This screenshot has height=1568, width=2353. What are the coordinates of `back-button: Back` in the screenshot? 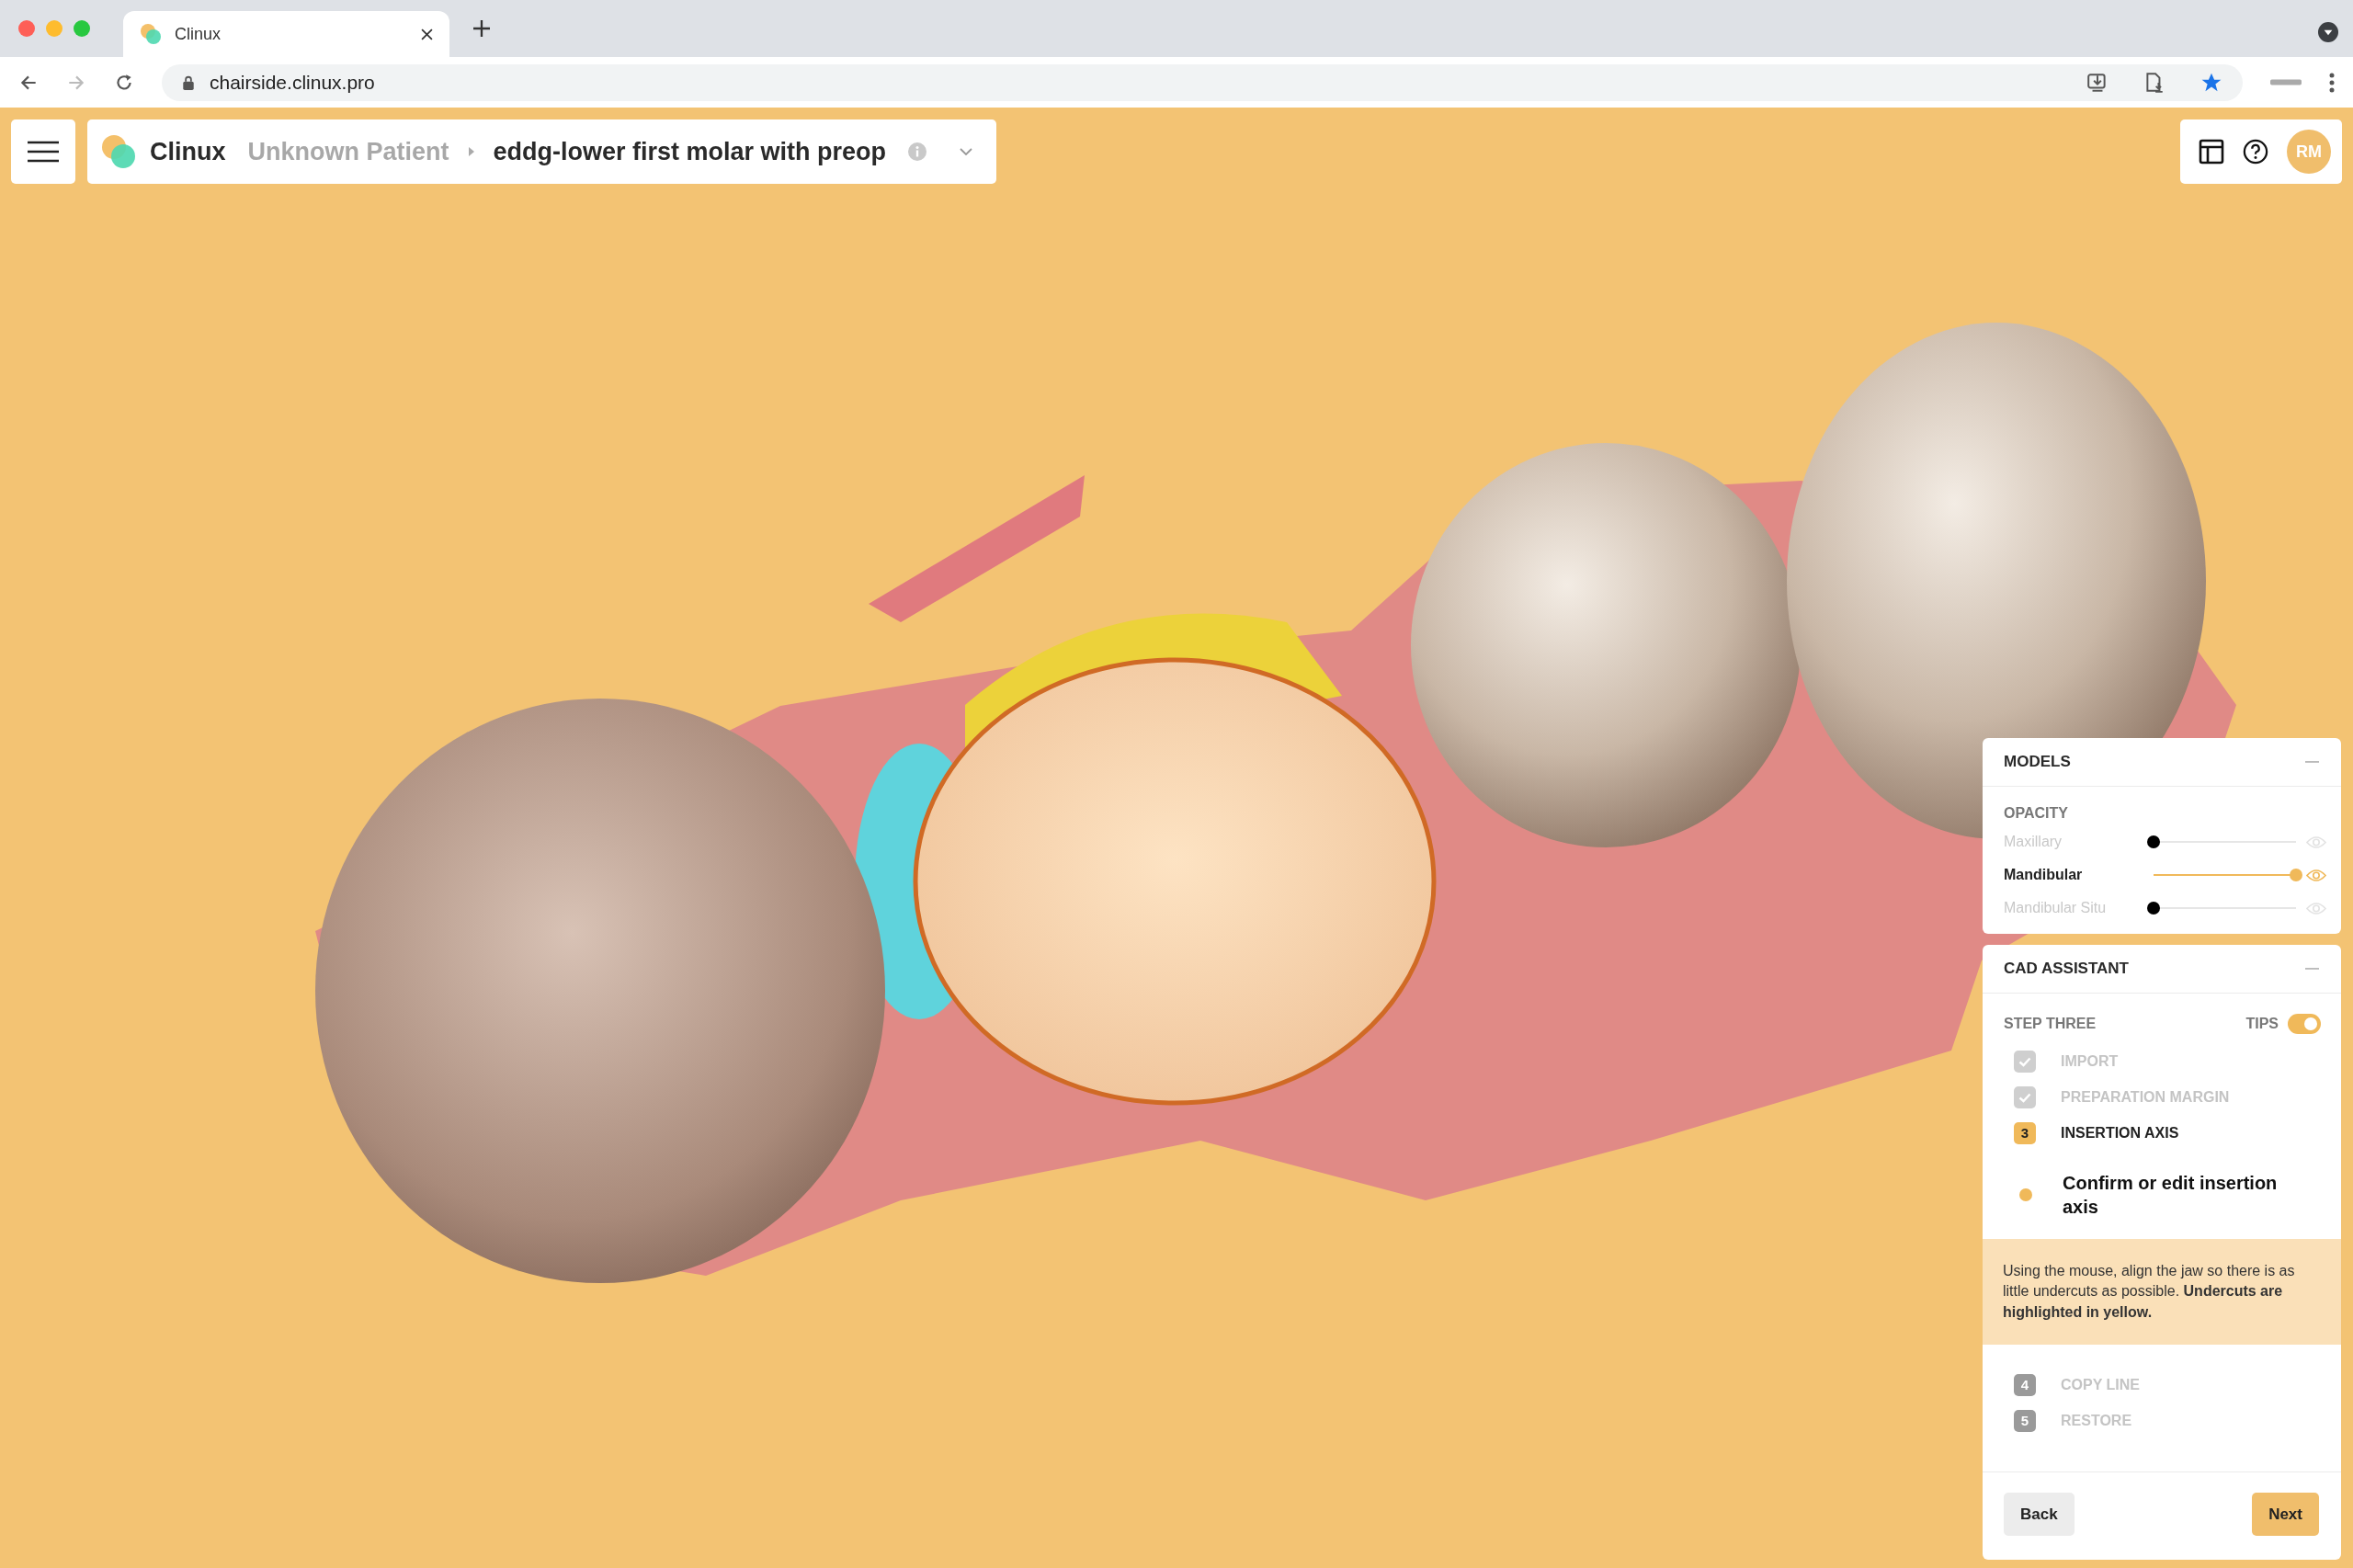 It's located at (2039, 1515).